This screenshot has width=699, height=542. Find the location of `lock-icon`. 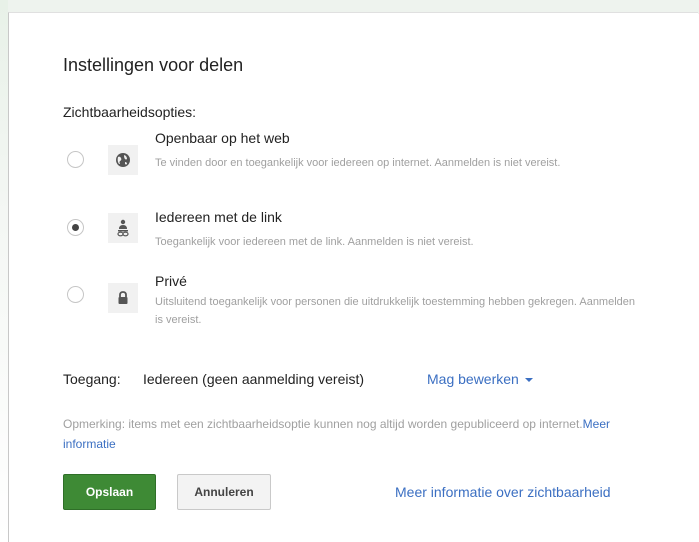

lock-icon is located at coordinates (123, 298).